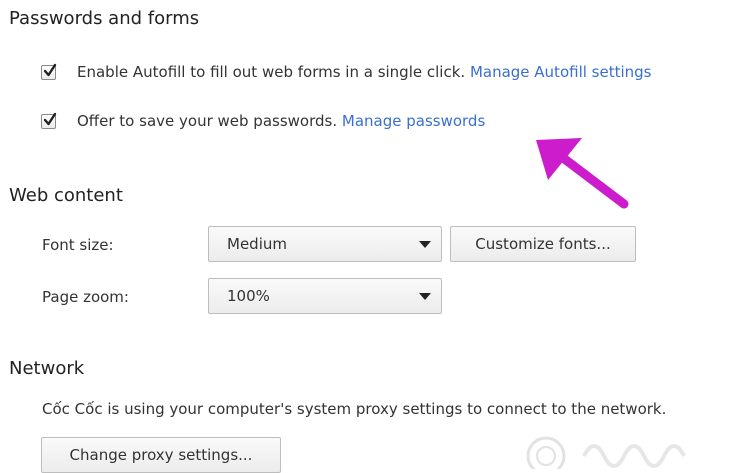 The height and width of the screenshot is (473, 733). Describe the element at coordinates (66, 195) in the screenshot. I see `section-title-web-content: Web content` at that location.